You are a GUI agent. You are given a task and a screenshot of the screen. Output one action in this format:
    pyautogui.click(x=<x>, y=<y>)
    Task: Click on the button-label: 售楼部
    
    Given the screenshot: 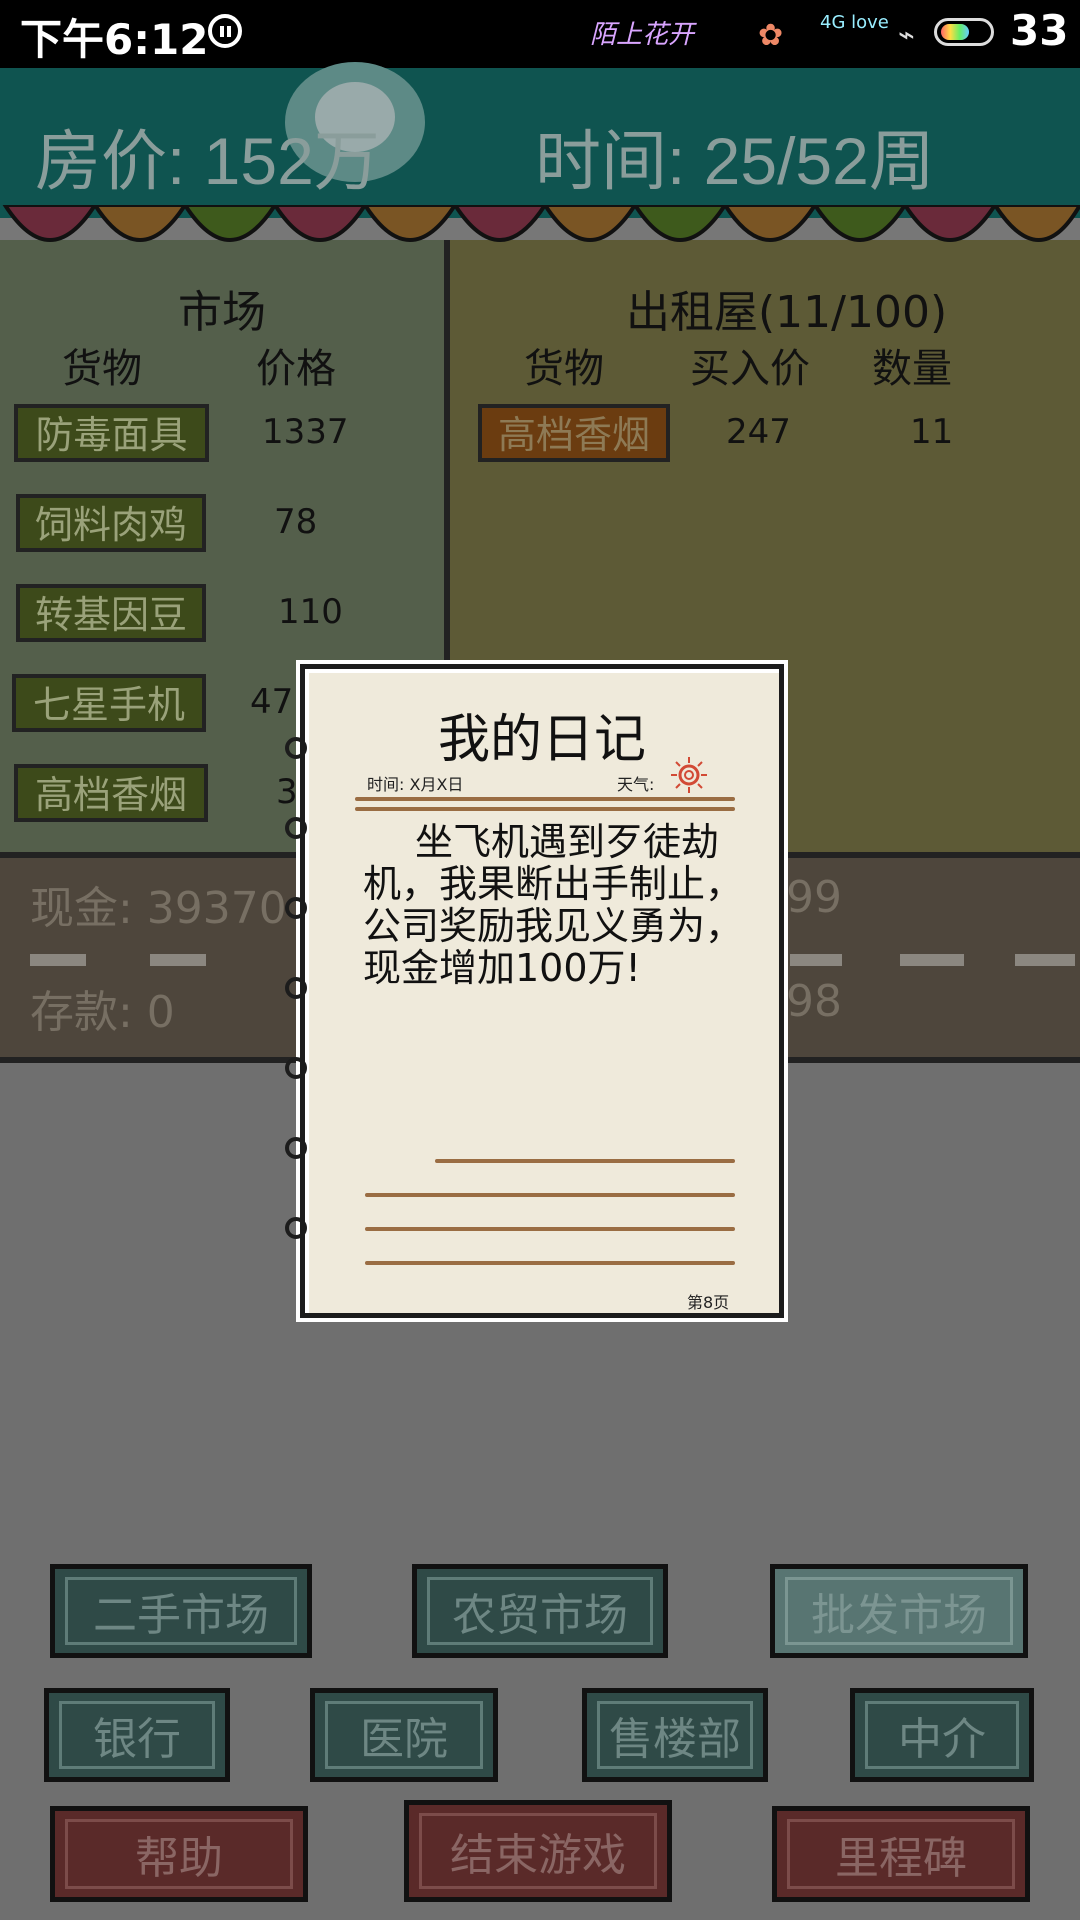 What is the action you would take?
    pyautogui.click(x=675, y=1739)
    